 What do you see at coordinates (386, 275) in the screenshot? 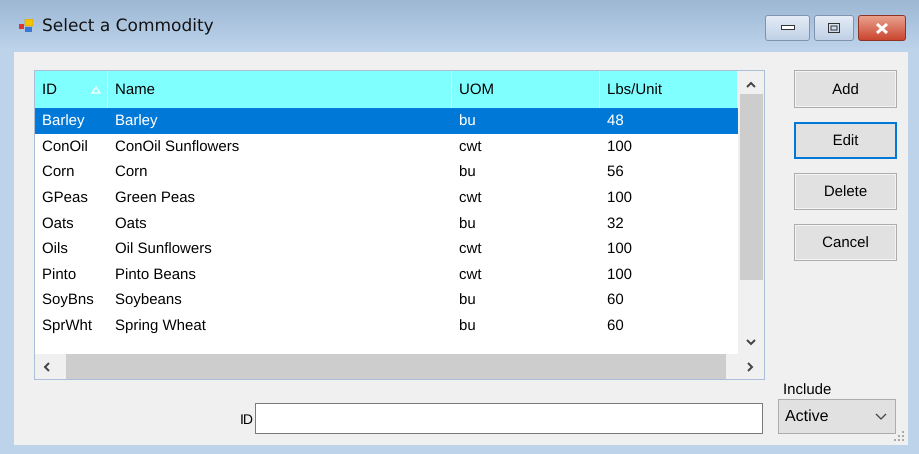
I see `table-row: Pinto Pinto Beans cwt 100` at bounding box center [386, 275].